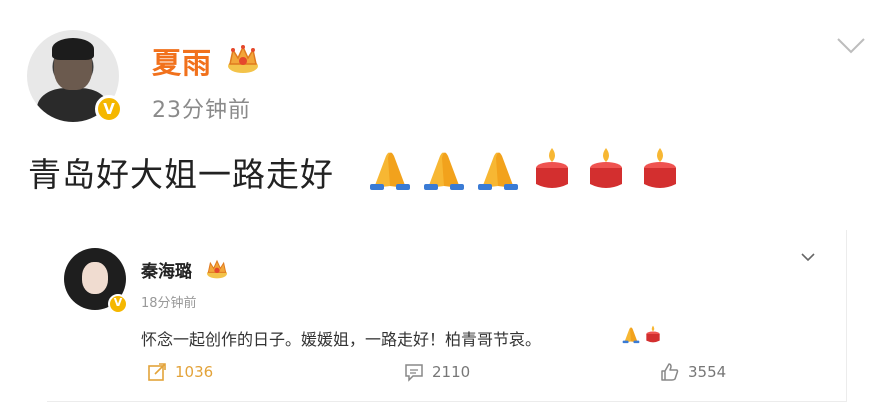 The width and height of the screenshot is (879, 415). What do you see at coordinates (181, 174) in the screenshot?
I see `post-text: 青岛好大姐一路走好` at bounding box center [181, 174].